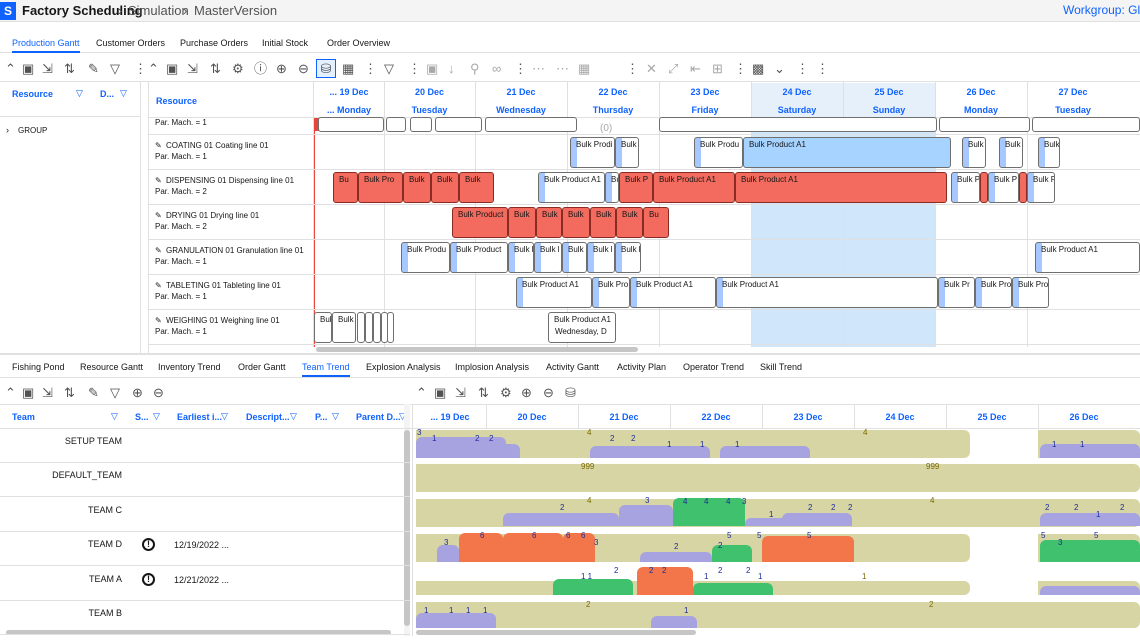 This screenshot has height=642, width=1140. Describe the element at coordinates (235, 250) in the screenshot. I see `resource-name: GRANULATION 01 Granulation line 01` at that location.